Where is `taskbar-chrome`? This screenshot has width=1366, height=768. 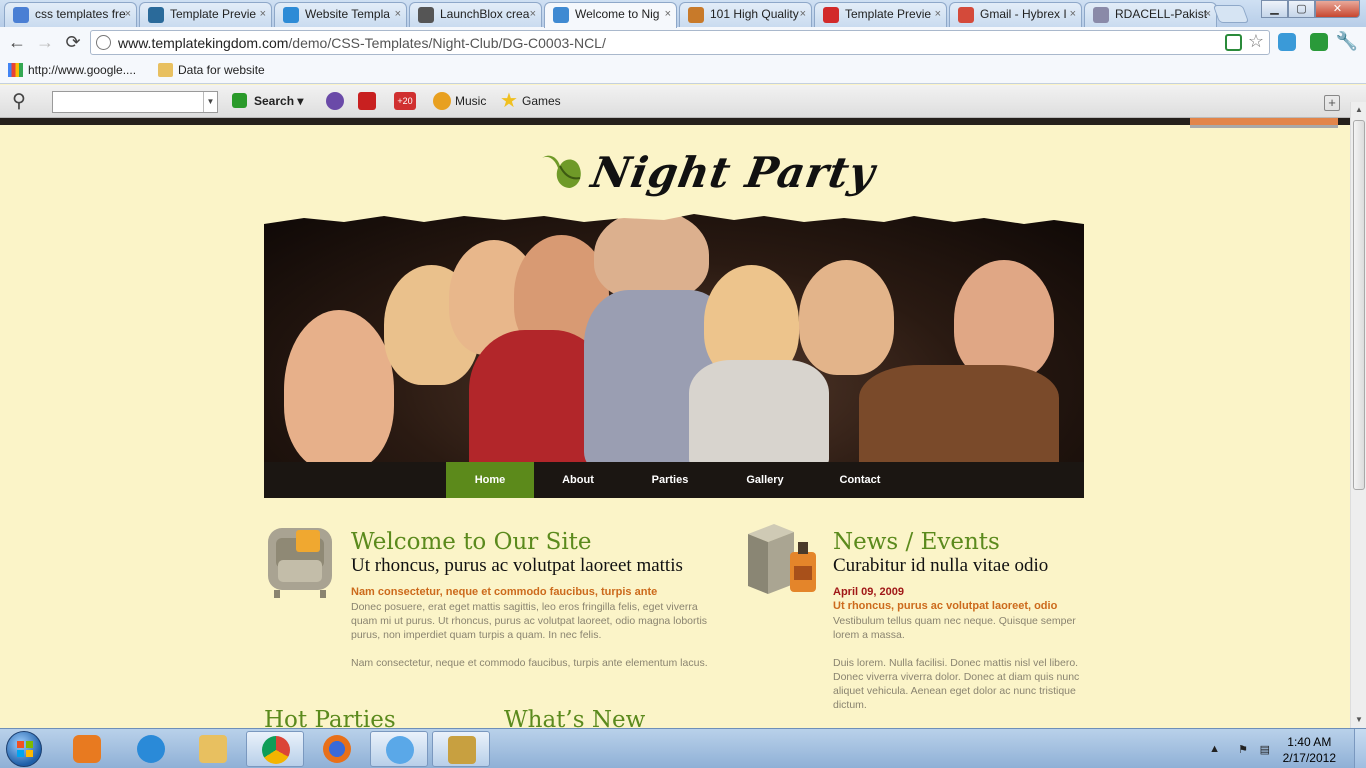
taskbar-chrome is located at coordinates (275, 749).